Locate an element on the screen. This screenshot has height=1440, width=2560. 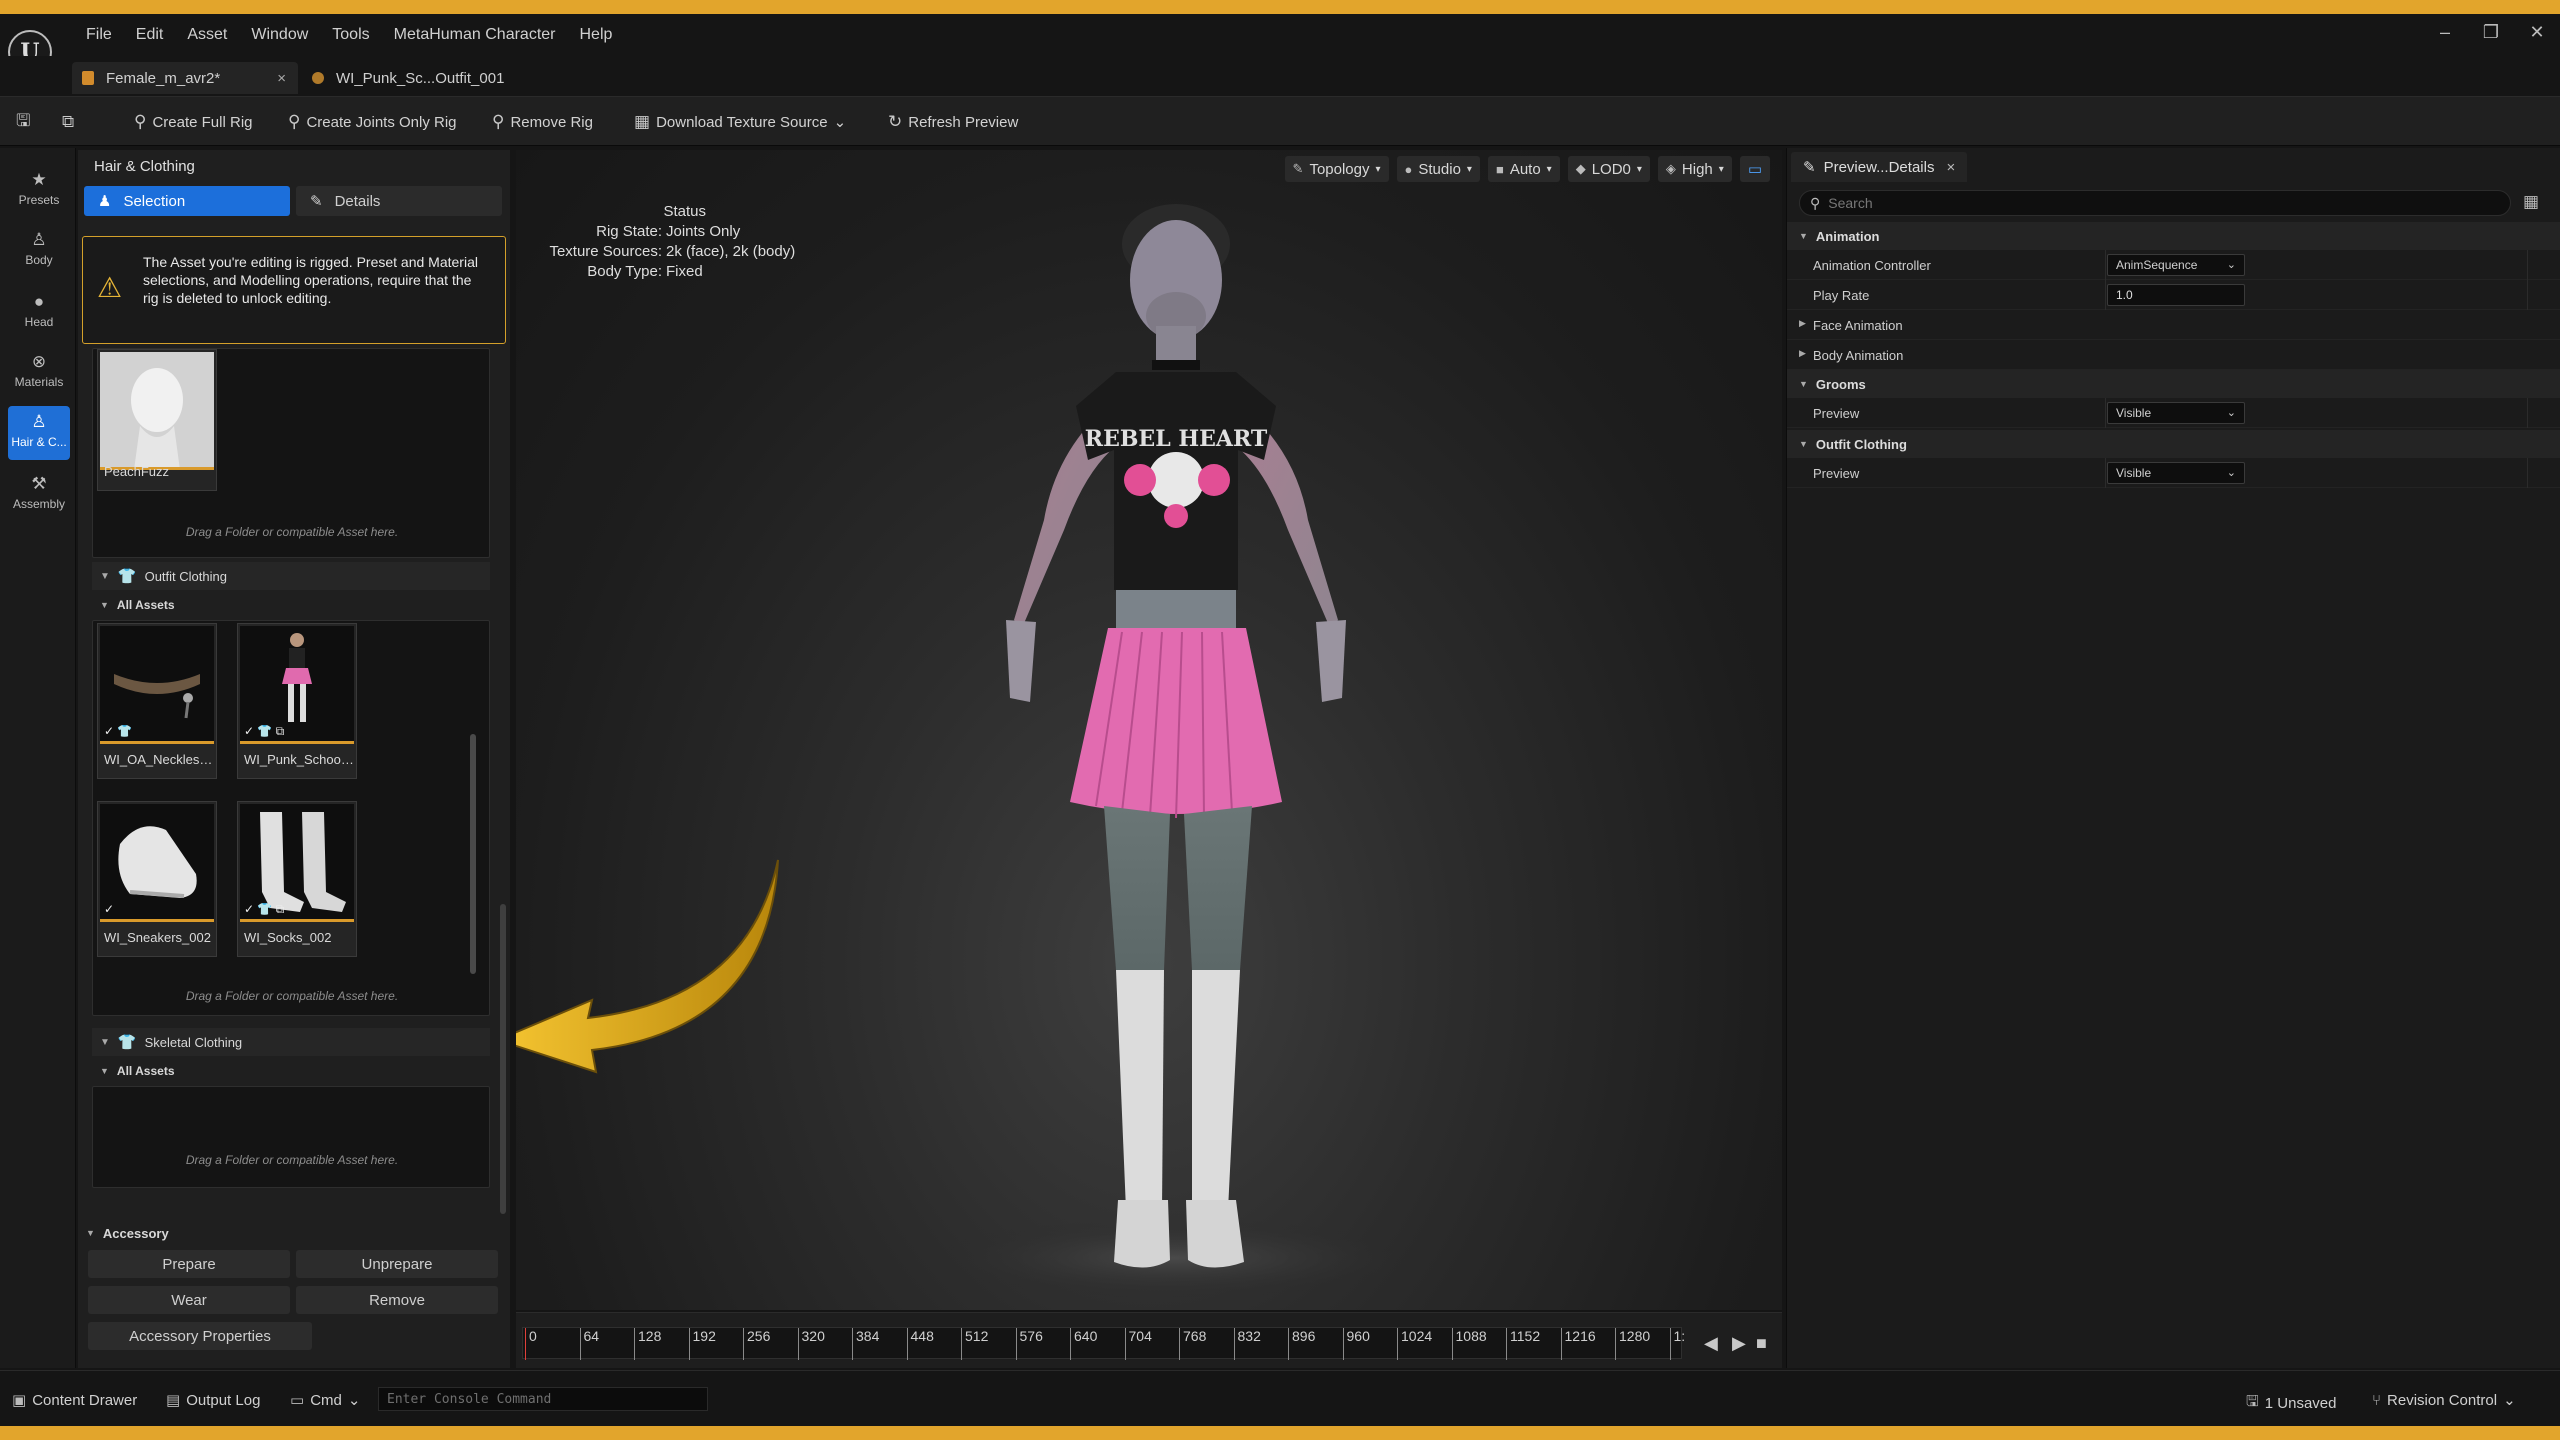
menu-metahuman-character: MetaHuman Character is located at coordinates (475, 35).